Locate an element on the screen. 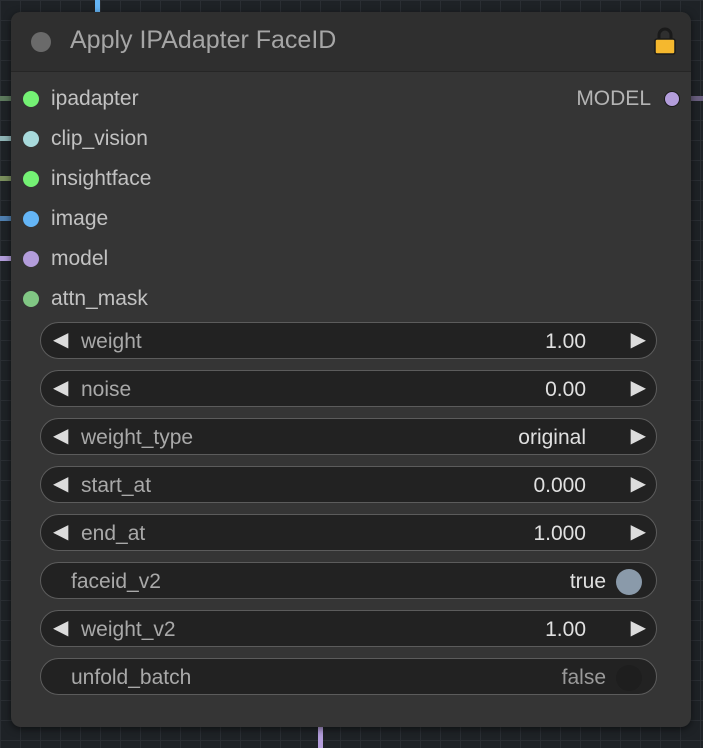 This screenshot has width=703, height=748. node-title-bar: Apply IPAdapter FaceID is located at coordinates (351, 42).